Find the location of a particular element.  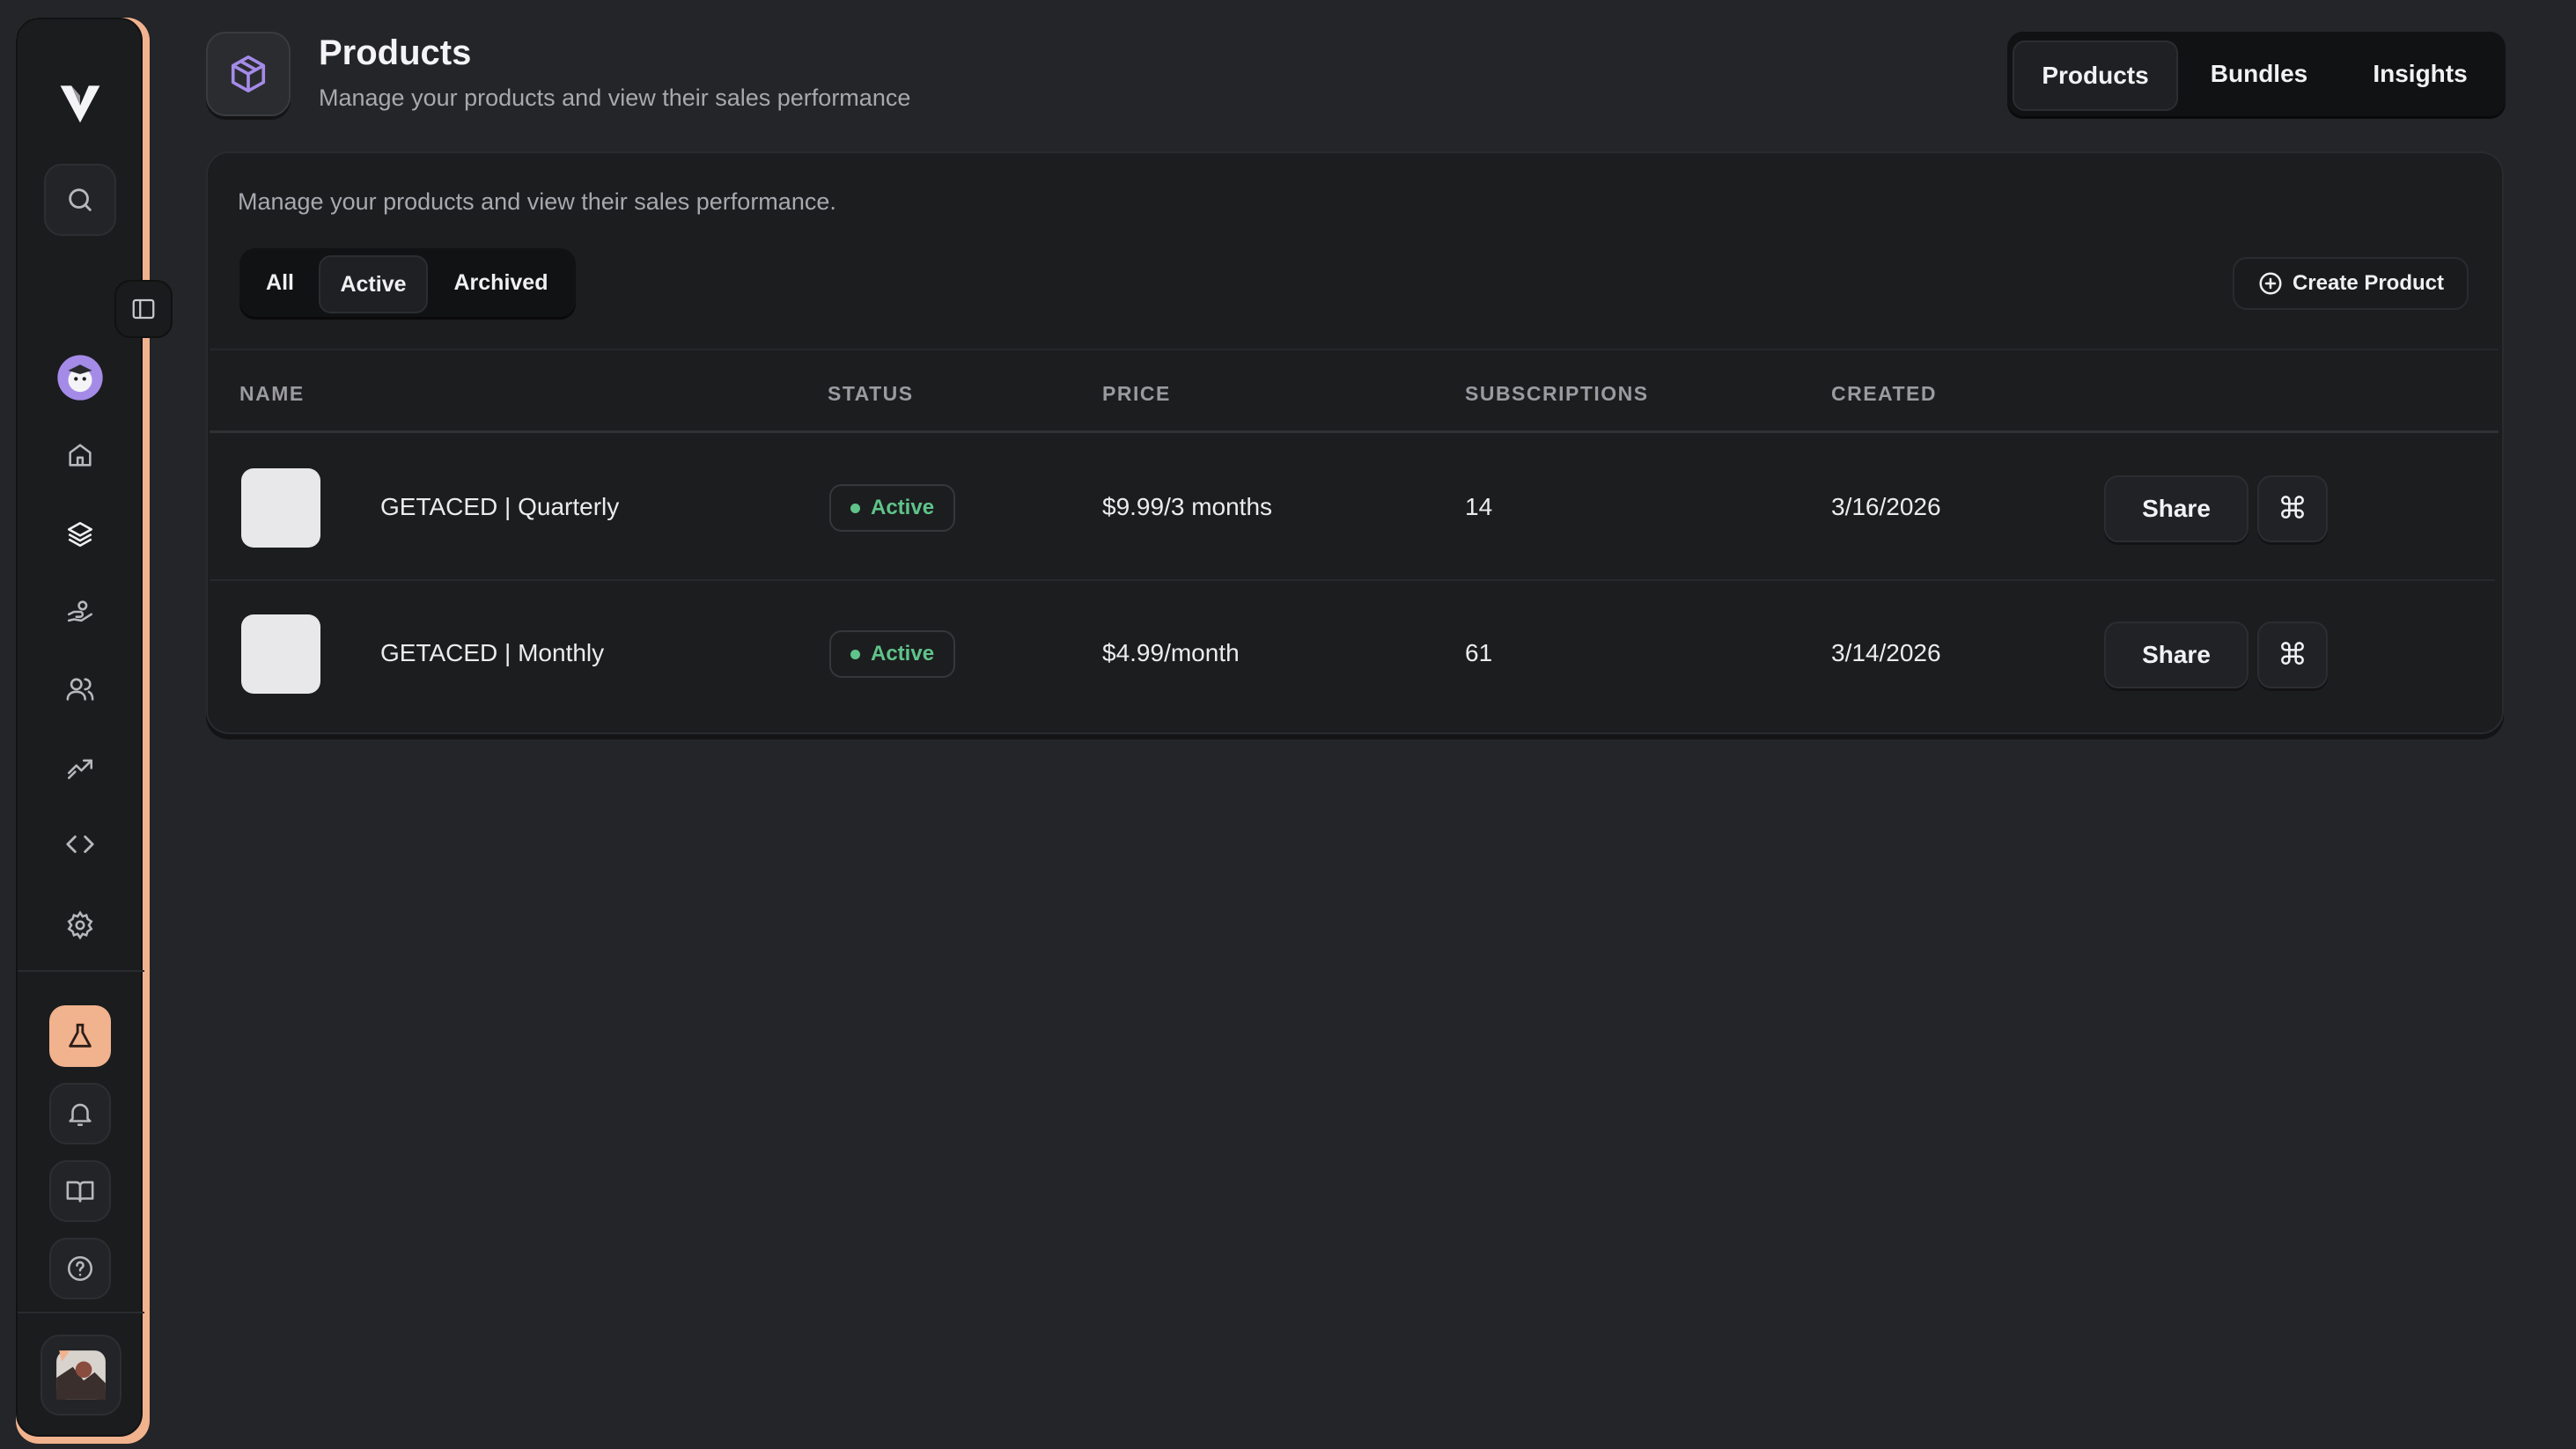

product-created: 3/16/2026 is located at coordinates (1886, 507).